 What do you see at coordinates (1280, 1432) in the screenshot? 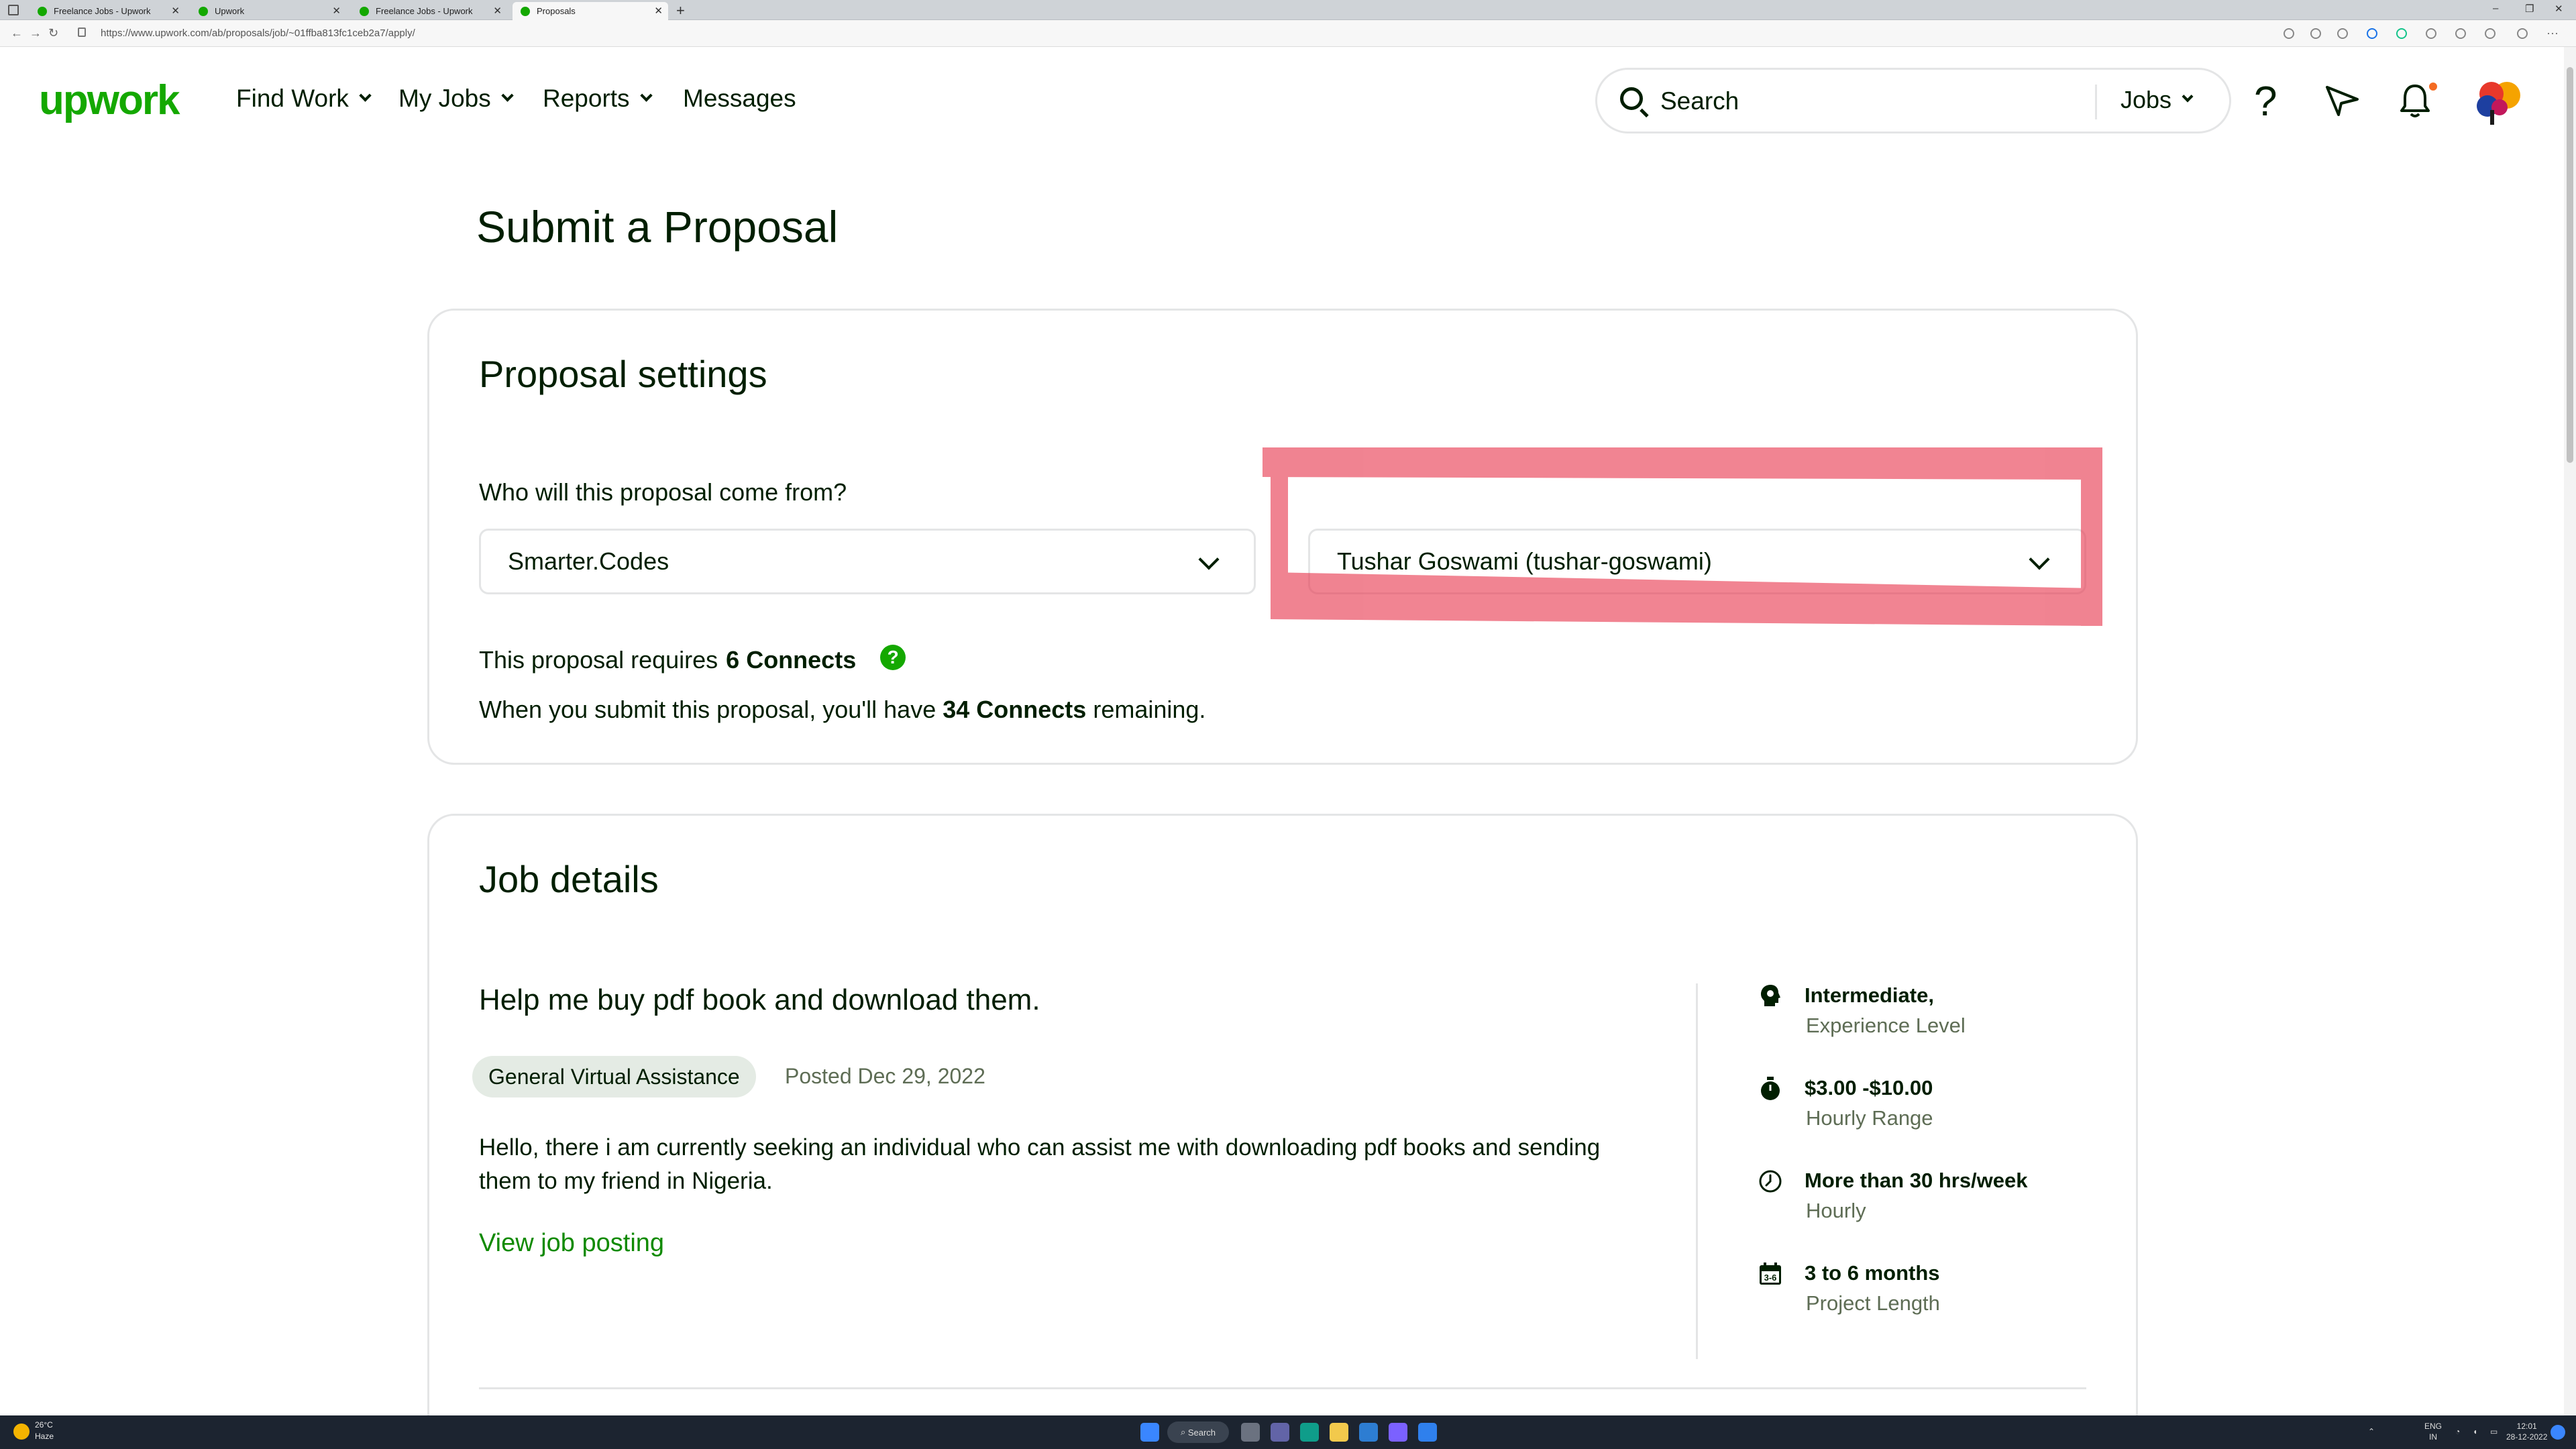
I see `chat-icon` at bounding box center [1280, 1432].